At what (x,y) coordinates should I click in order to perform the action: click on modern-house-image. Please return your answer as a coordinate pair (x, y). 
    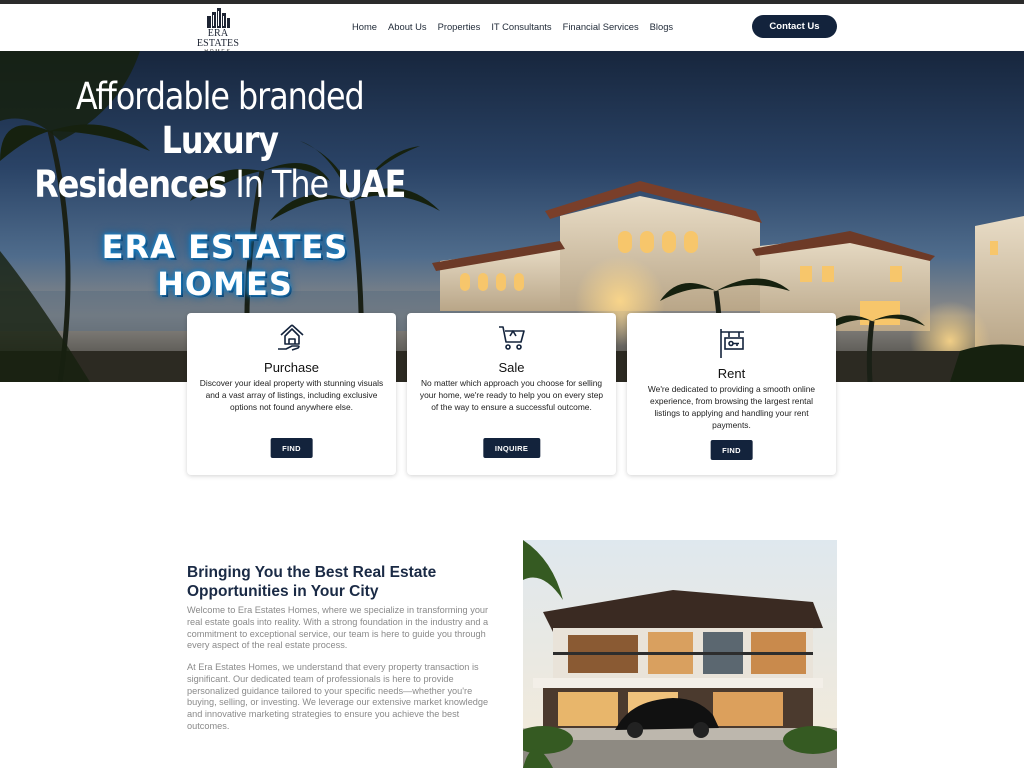
    Looking at the image, I should click on (680, 654).